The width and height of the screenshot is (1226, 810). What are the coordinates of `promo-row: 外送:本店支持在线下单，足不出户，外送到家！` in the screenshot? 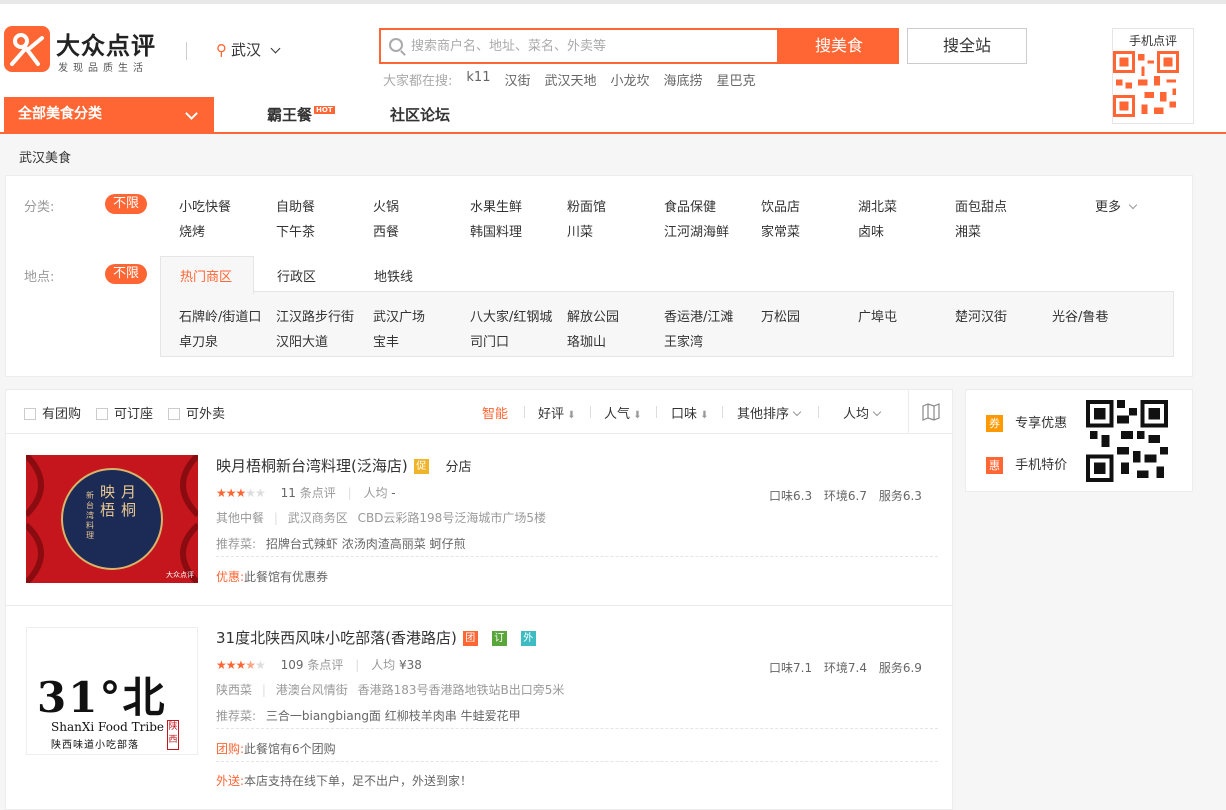 It's located at (344, 780).